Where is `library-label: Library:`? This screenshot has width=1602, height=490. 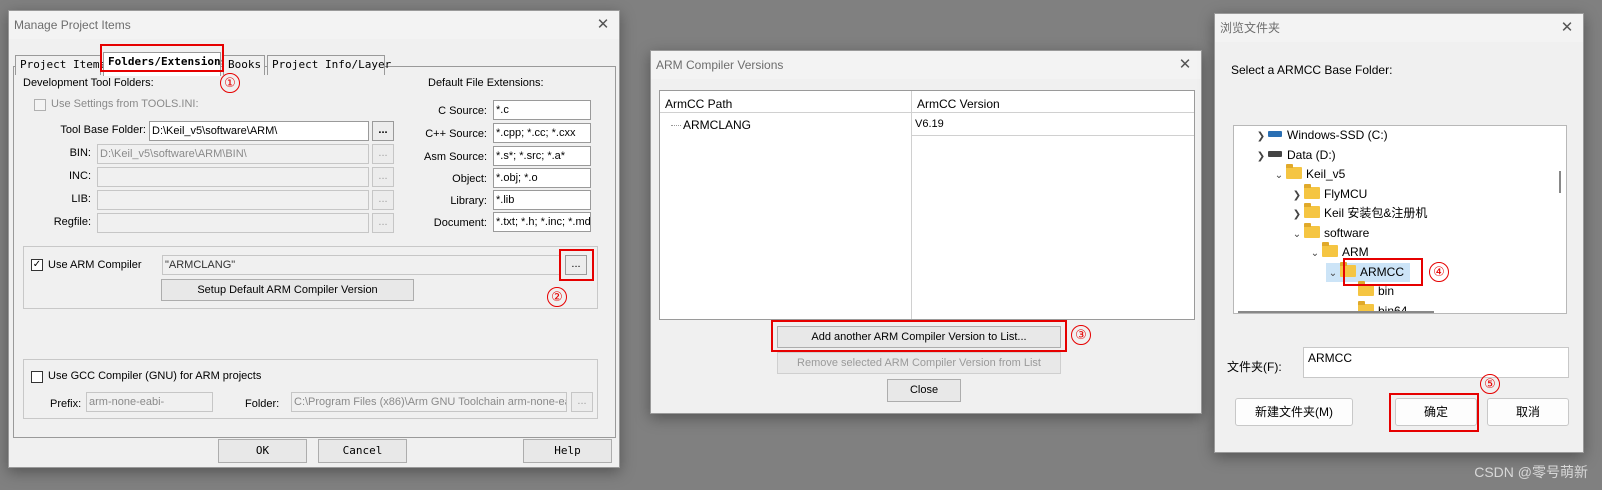
library-label: Library: is located at coordinates (468, 201).